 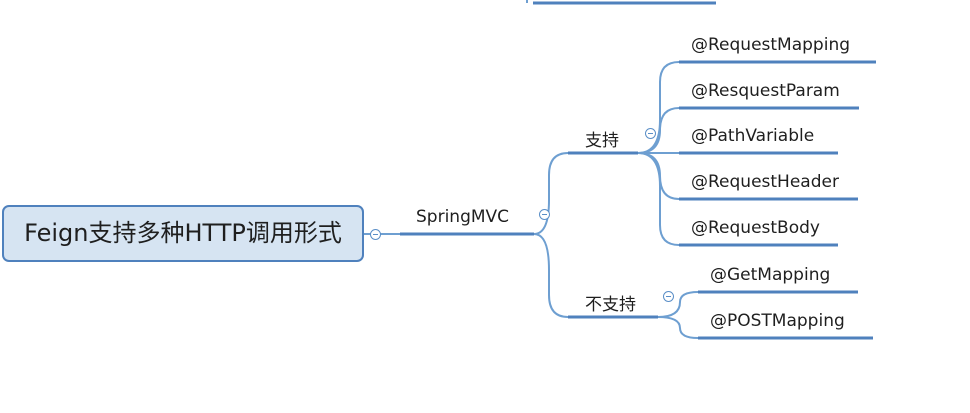 I want to click on root-collapse-icon, so click(x=375, y=234).